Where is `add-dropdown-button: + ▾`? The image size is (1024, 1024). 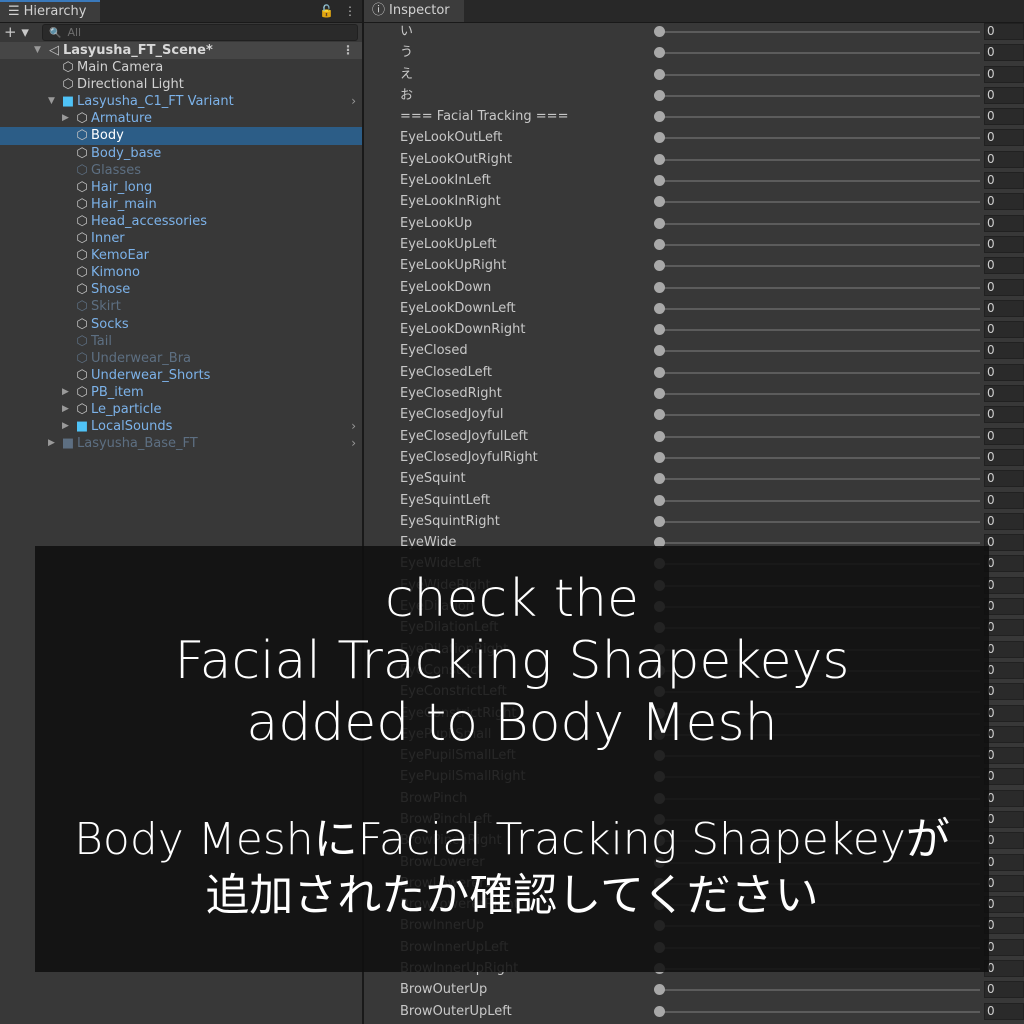
add-dropdown-button: + ▾ is located at coordinates (16, 32).